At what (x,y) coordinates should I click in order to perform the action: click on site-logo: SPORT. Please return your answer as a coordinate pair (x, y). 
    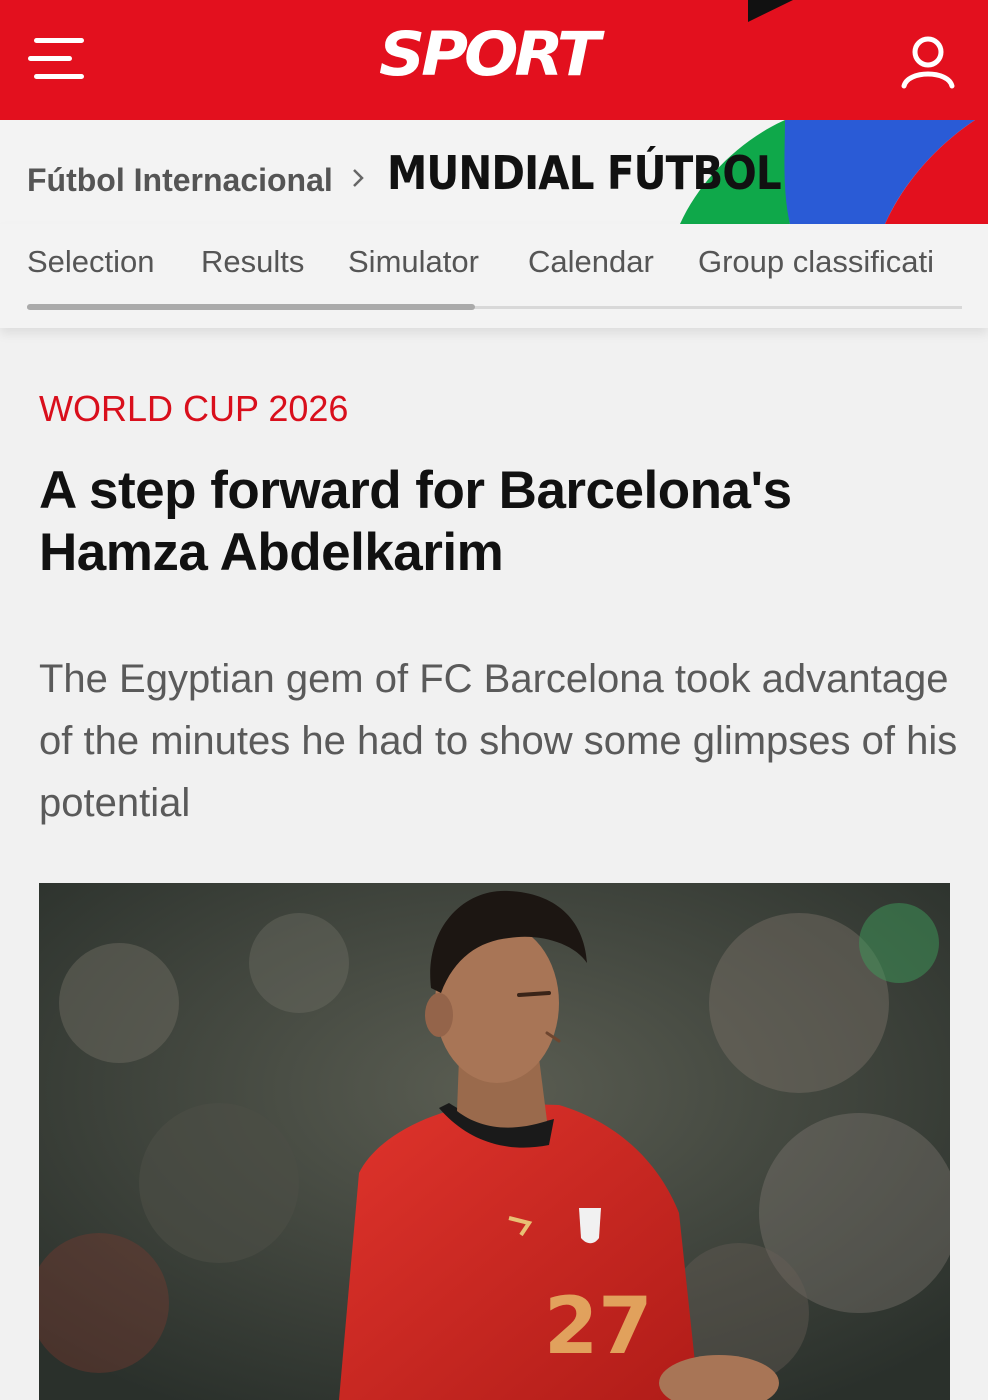
    Looking at the image, I should click on (493, 55).